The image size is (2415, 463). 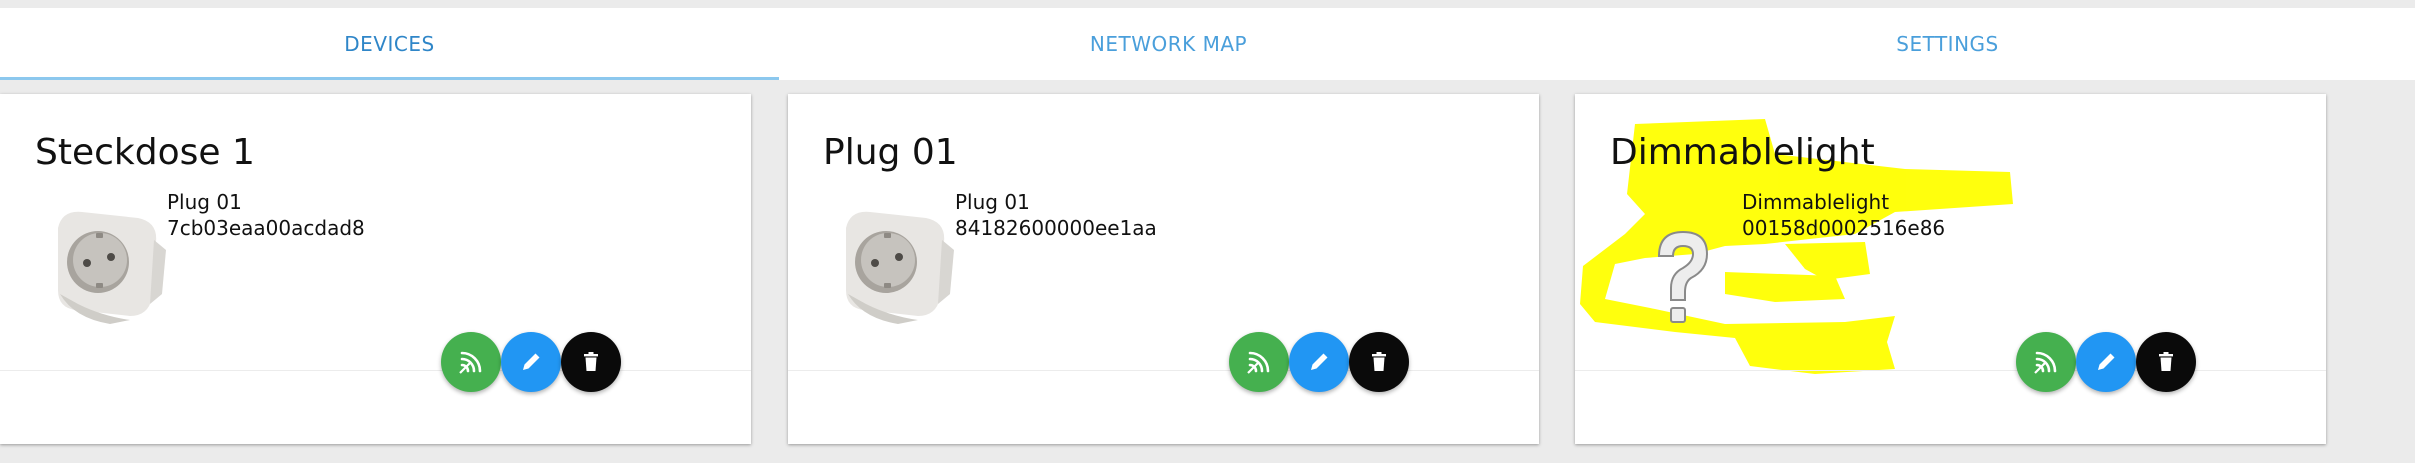 What do you see at coordinates (1947, 44) in the screenshot?
I see `tab-settings: SETTINGS` at bounding box center [1947, 44].